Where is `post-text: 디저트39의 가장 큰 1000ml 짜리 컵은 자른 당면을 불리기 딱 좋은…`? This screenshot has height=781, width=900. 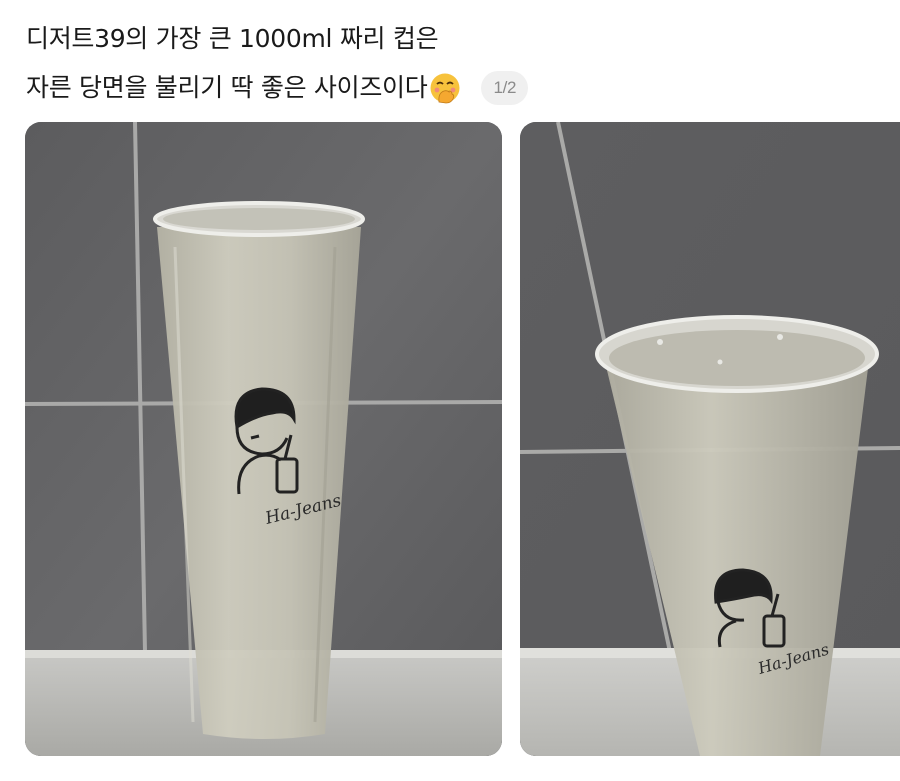 post-text: 디저트39의 가장 큰 1000ml 짜리 컵은 자른 당면을 불리기 딱 좋은… is located at coordinates (456, 63).